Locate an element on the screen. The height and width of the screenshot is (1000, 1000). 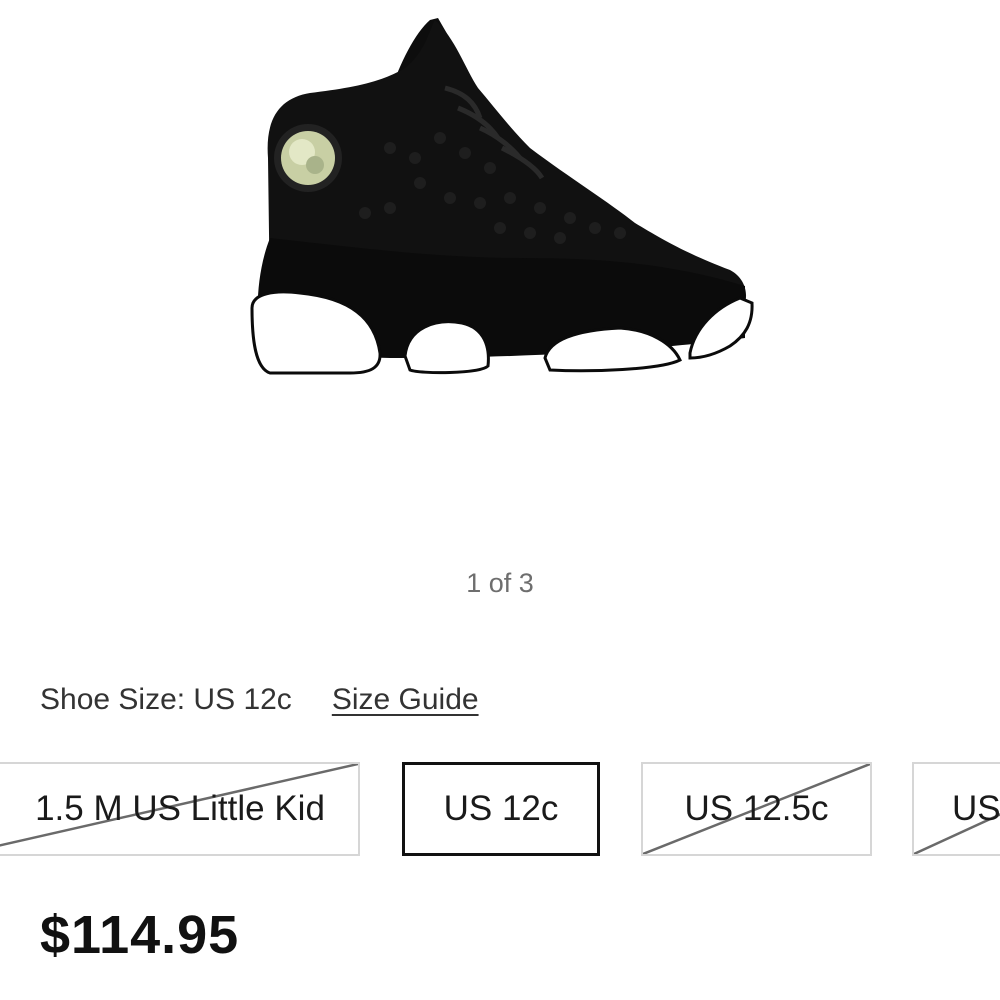
size-header: Shoe Size: US 12c Size Guide is located at coordinates (259, 700).